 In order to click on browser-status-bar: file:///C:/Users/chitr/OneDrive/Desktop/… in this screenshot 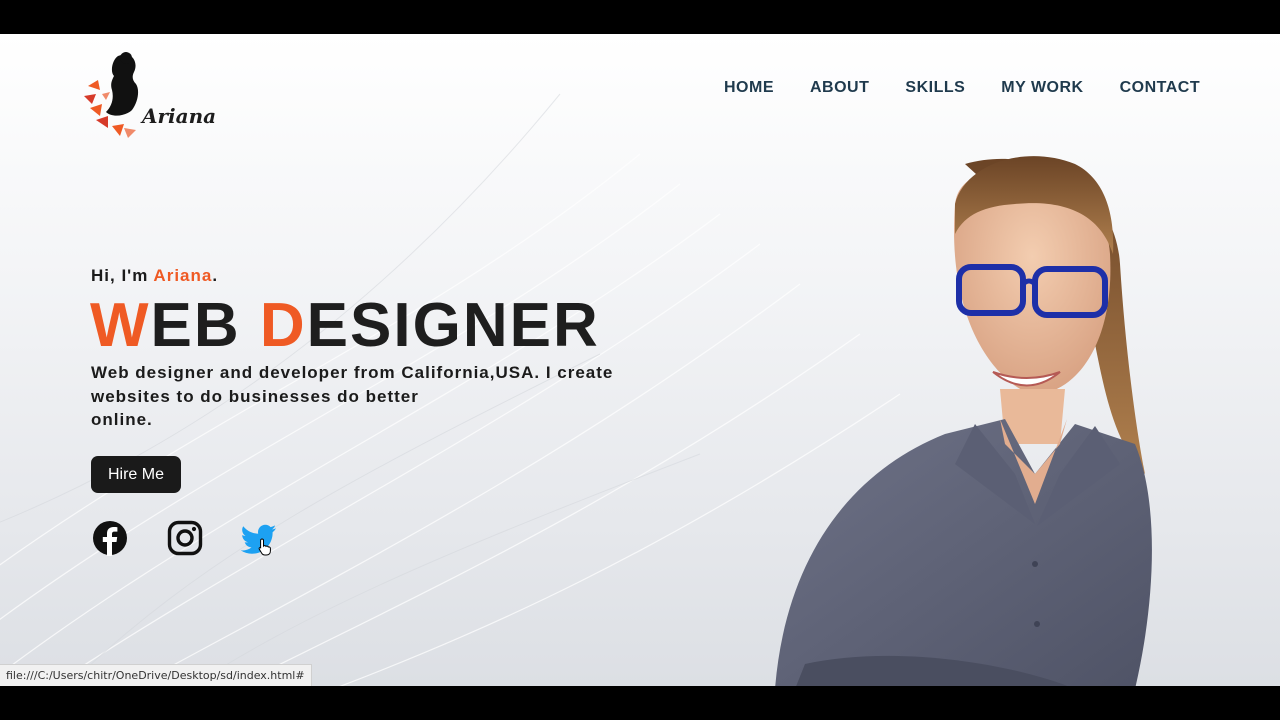, I will do `click(156, 675)`.